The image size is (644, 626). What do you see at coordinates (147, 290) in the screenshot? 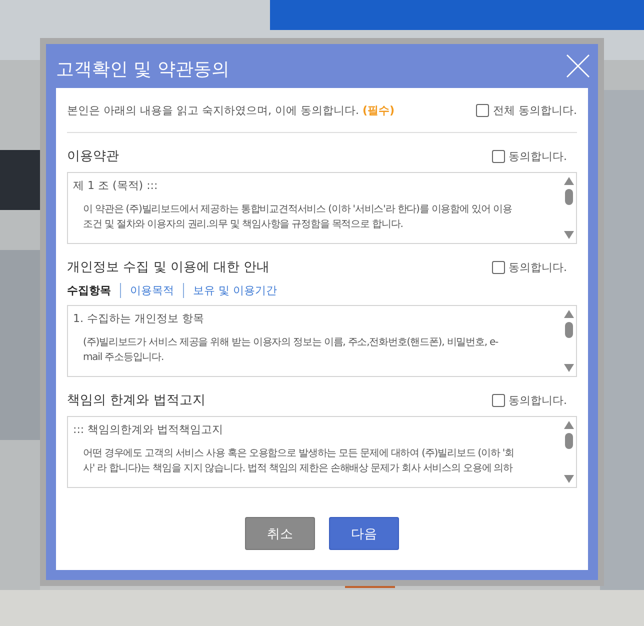
I see `tab: 이용목적` at bounding box center [147, 290].